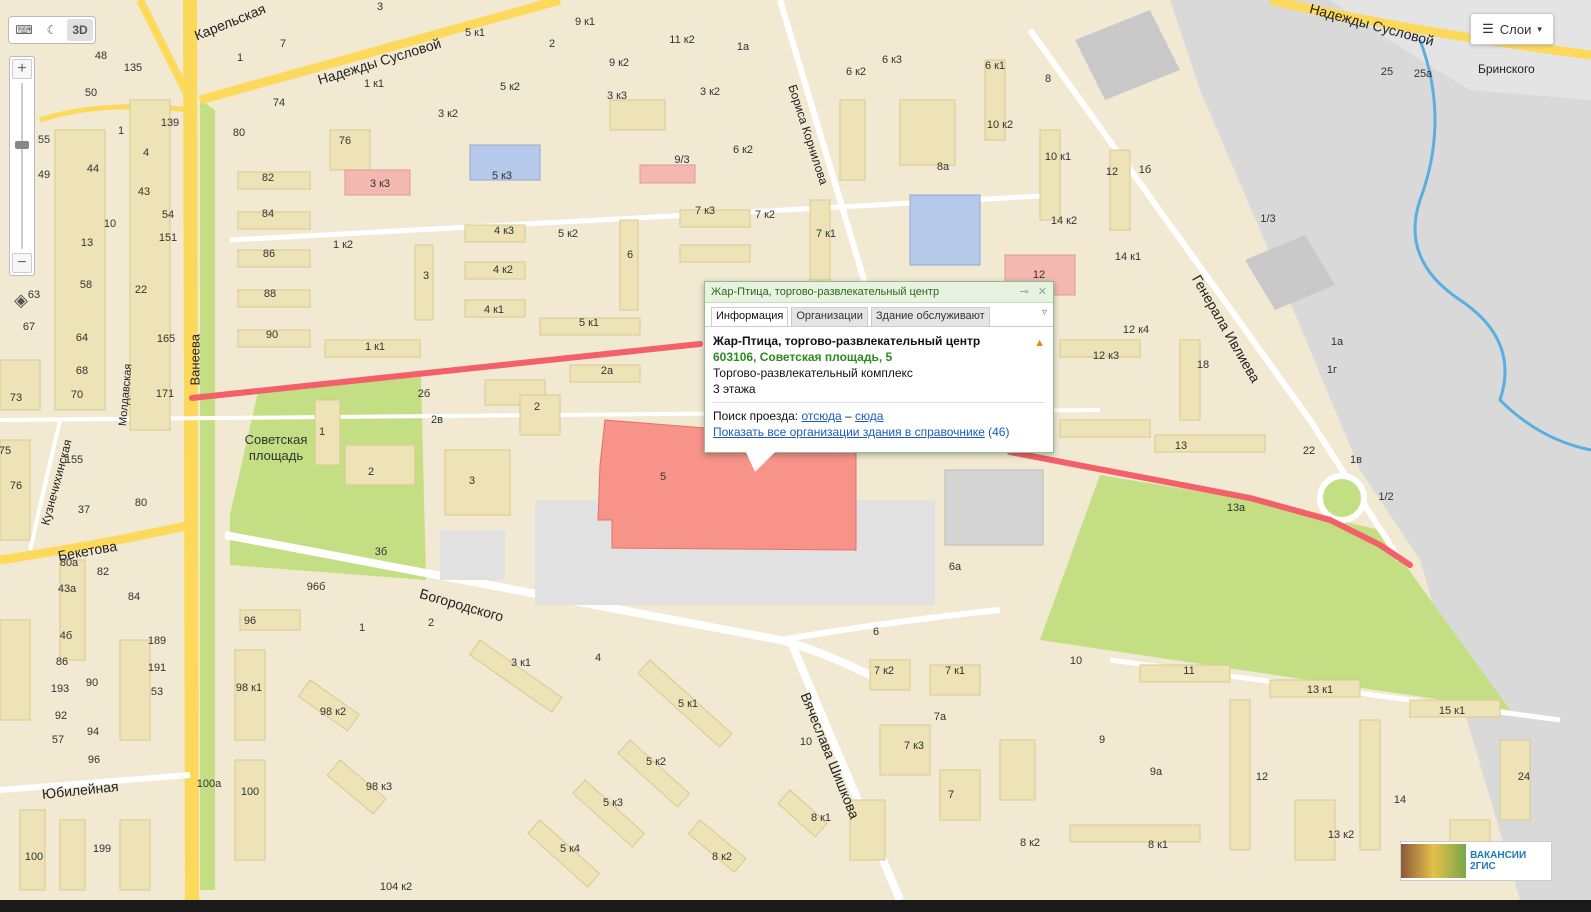 The image size is (1591, 912). Describe the element at coordinates (52, 30) in the screenshot. I see `moon-icon: ☾` at that location.